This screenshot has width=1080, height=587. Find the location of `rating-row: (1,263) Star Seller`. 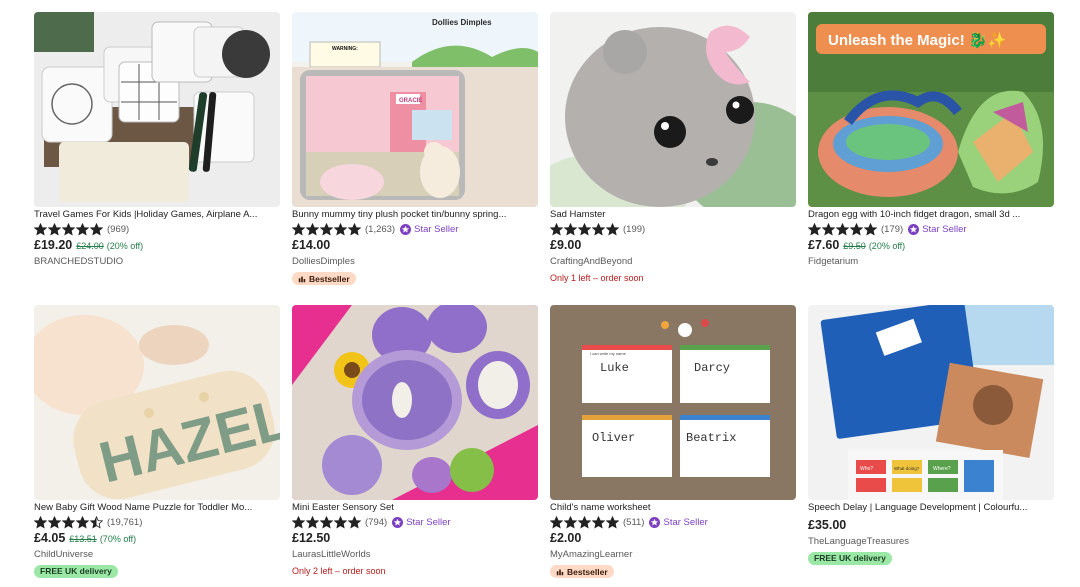

rating-row: (1,263) Star Seller is located at coordinates (415, 229).